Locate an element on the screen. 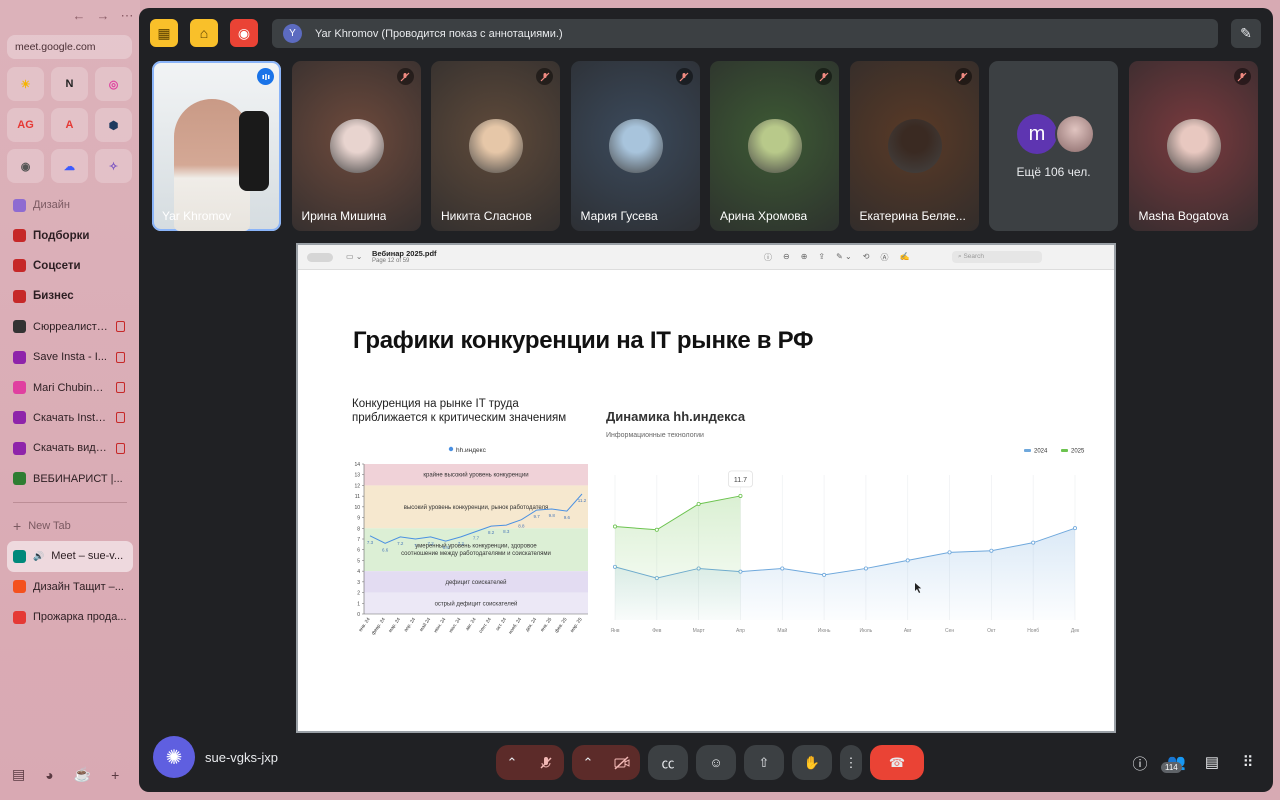 The height and width of the screenshot is (800, 1280). activity-icon: ✺ is located at coordinates (174, 757).